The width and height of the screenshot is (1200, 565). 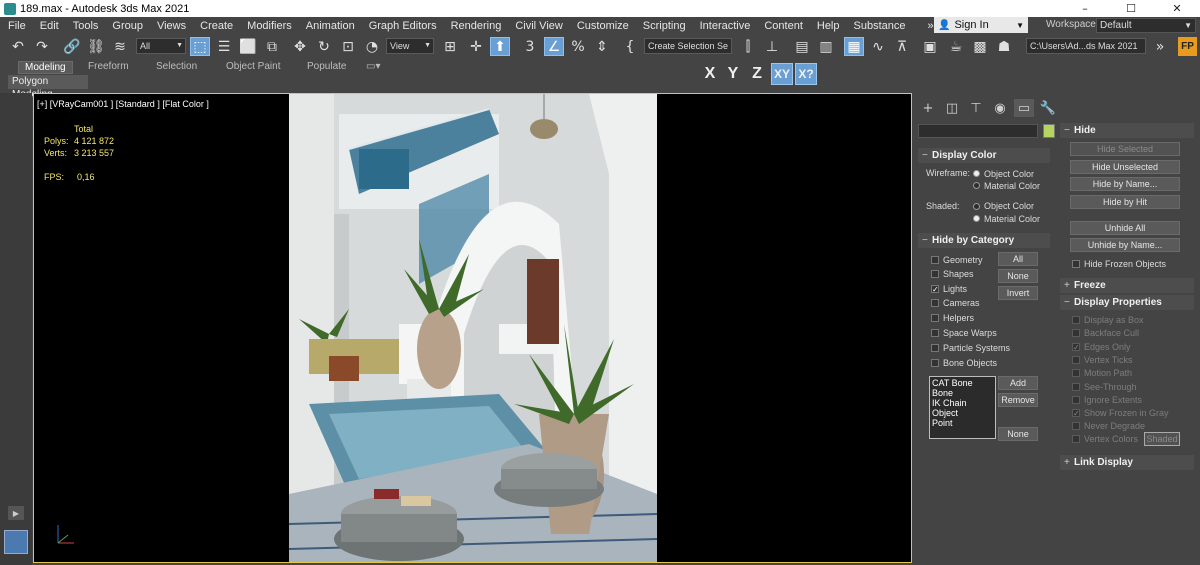 What do you see at coordinates (538, 26) in the screenshot?
I see `menu-civil-view: Civil View` at bounding box center [538, 26].